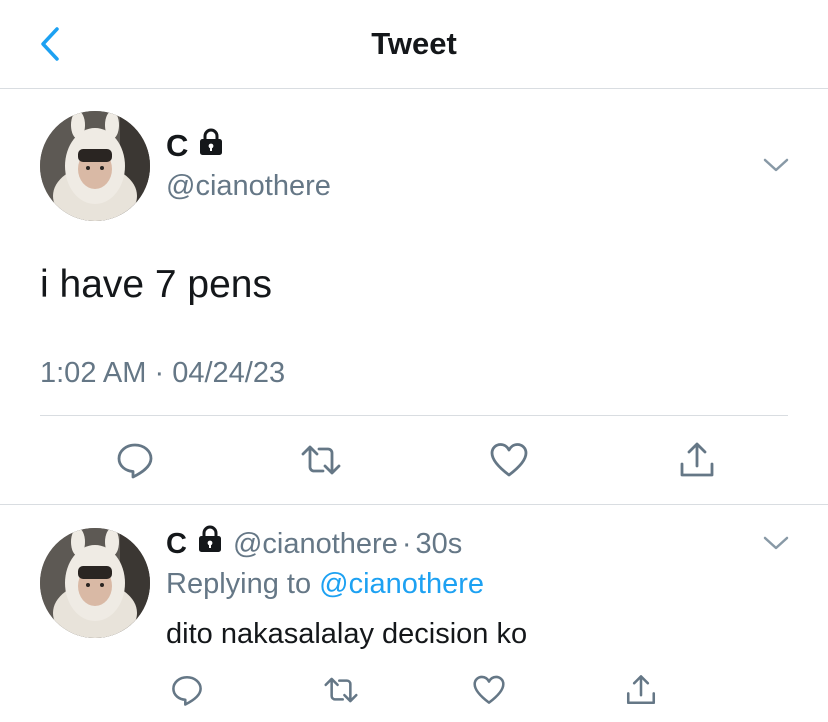 This screenshot has width=828, height=722. I want to click on like-button, so click(509, 460).